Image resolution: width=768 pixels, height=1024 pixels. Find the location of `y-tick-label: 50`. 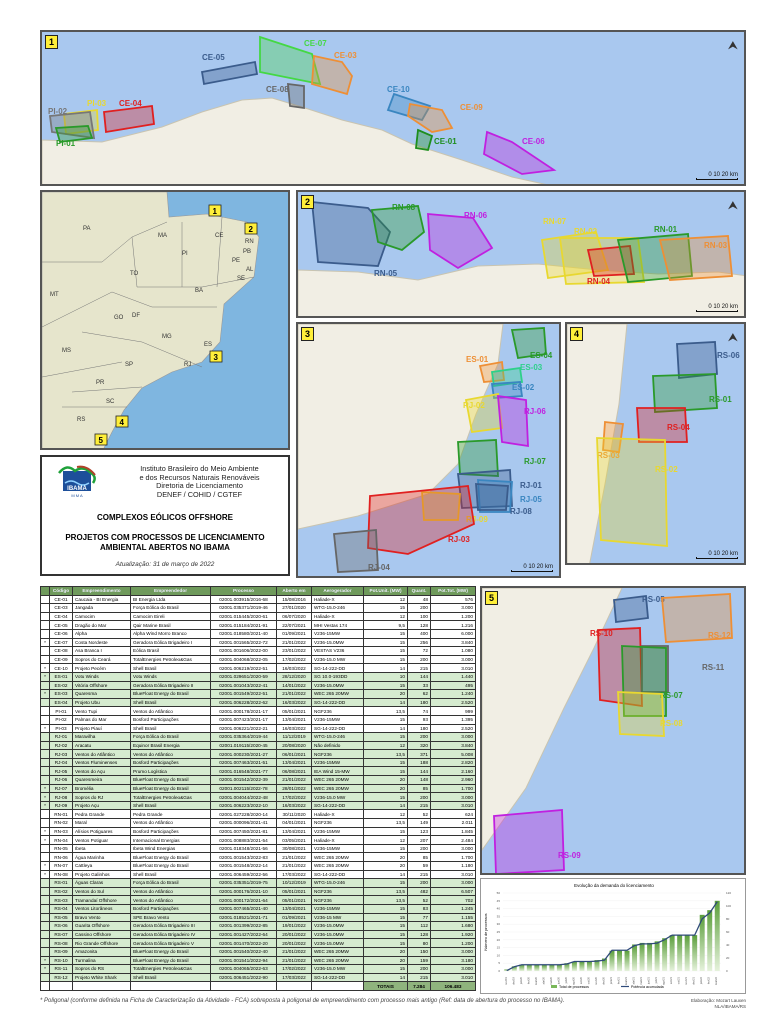

y-tick-label: 50 is located at coordinates (499, 893).